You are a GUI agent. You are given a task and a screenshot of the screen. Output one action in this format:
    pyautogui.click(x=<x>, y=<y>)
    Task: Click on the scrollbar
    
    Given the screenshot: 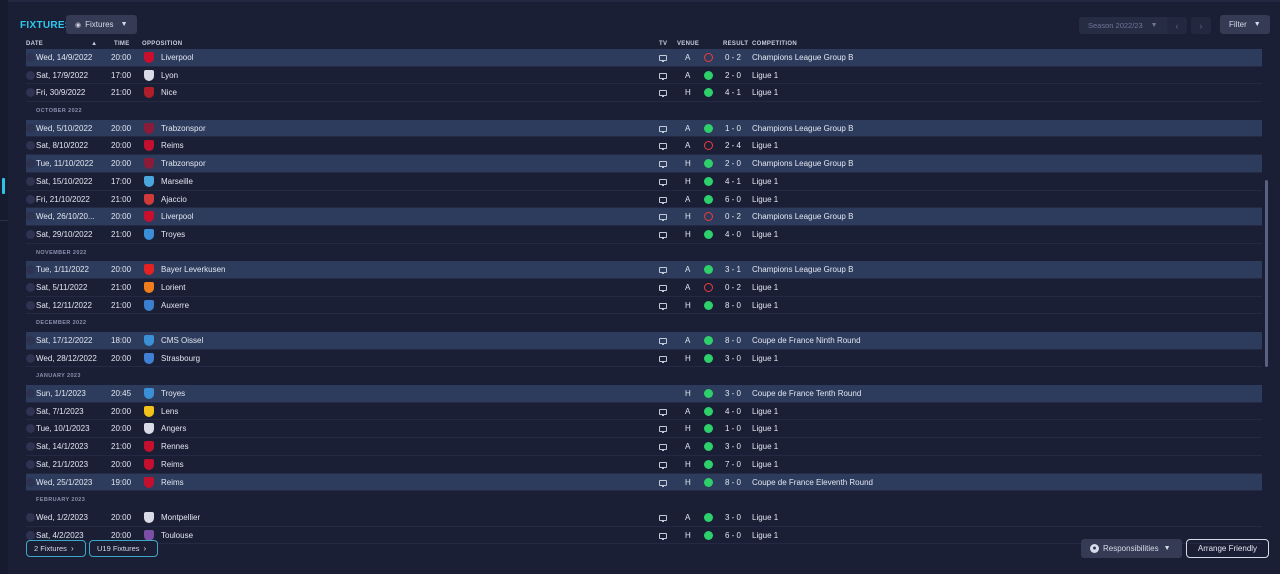 What is the action you would take?
    pyautogui.click(x=1266, y=273)
    